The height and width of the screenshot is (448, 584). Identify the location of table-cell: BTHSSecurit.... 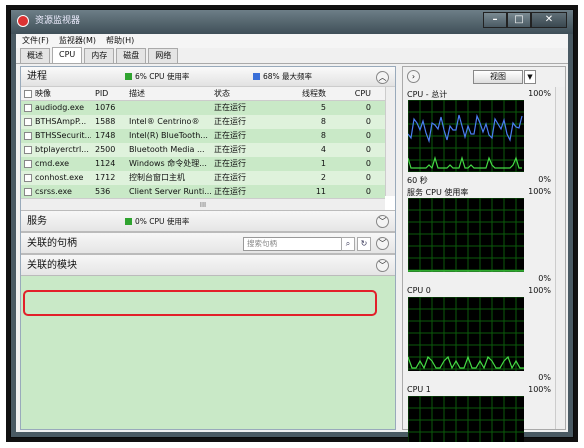
(63, 135).